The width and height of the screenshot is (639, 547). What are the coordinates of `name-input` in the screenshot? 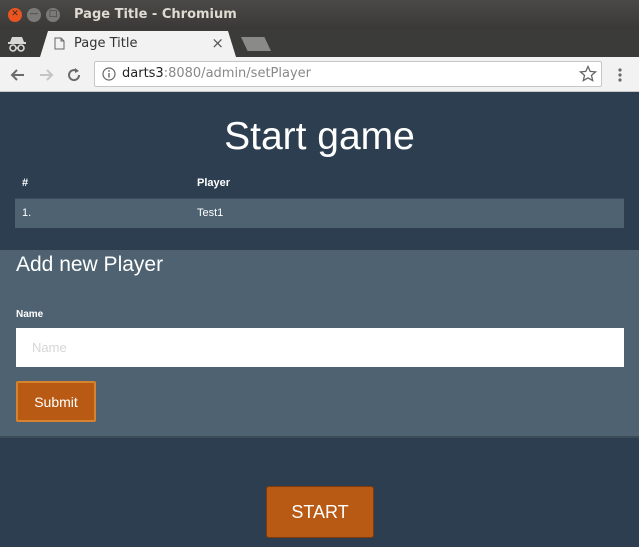 It's located at (320, 347).